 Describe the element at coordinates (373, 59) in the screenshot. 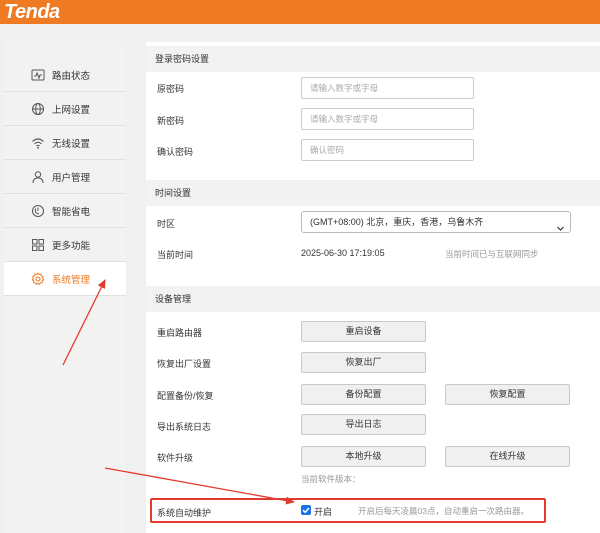

I see `section-title-password: 登录密码设置` at that location.